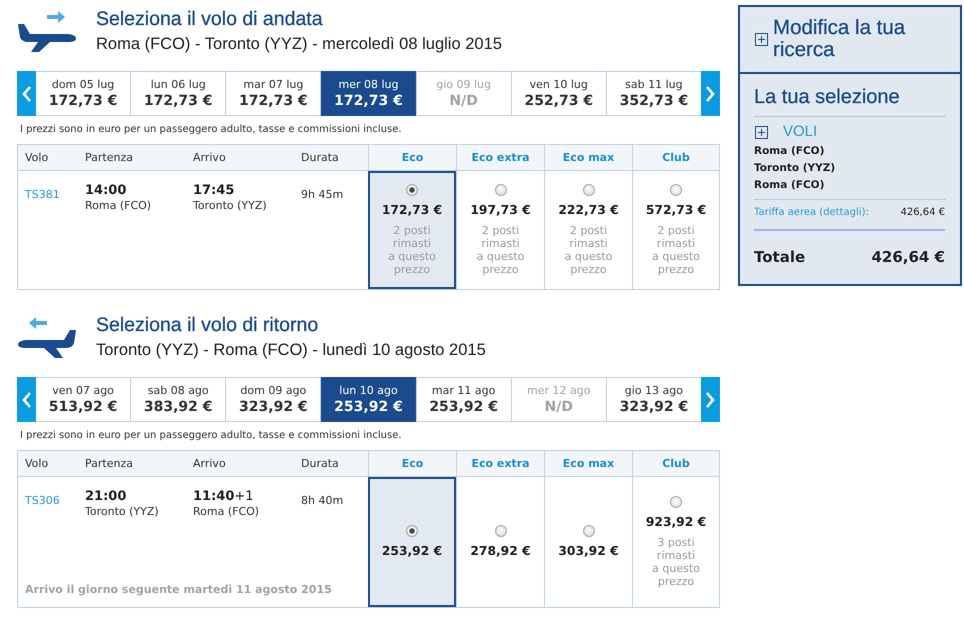 The height and width of the screenshot is (636, 964). What do you see at coordinates (852, 39) in the screenshot?
I see `modify-search-button: Modifica la tua ricerca` at bounding box center [852, 39].